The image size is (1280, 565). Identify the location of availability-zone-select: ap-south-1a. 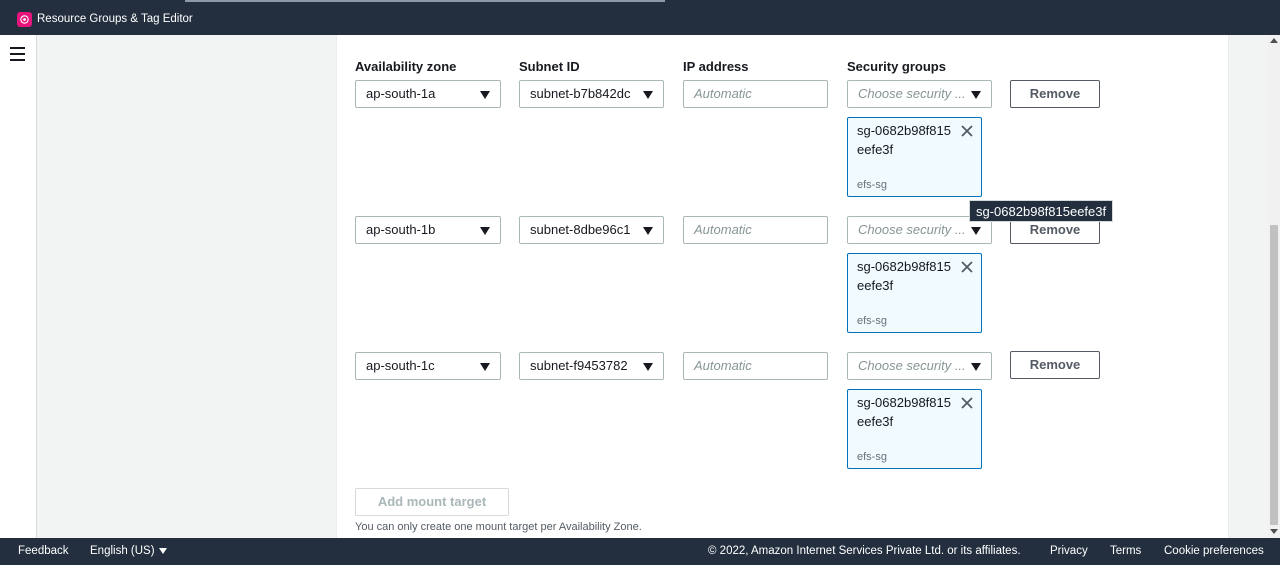
(428, 94).